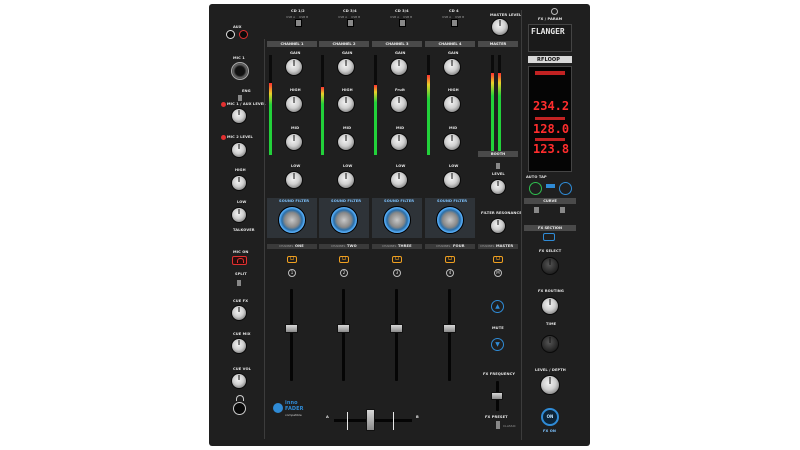 The image size is (800, 450). I want to click on fx-on-button: ON, so click(550, 417).